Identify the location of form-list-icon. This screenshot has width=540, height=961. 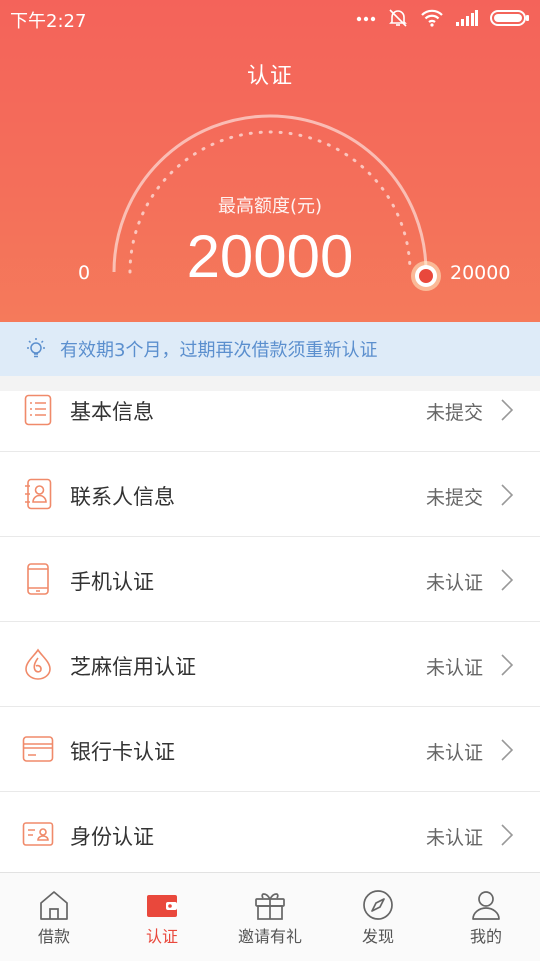
(38, 410).